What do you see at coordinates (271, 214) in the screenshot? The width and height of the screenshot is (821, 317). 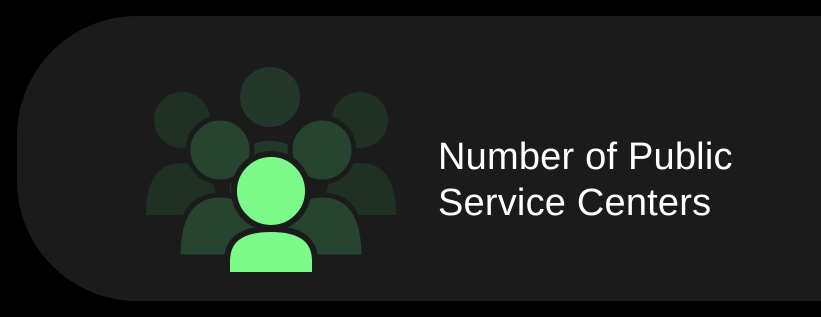 I see `front-person-icon` at bounding box center [271, 214].